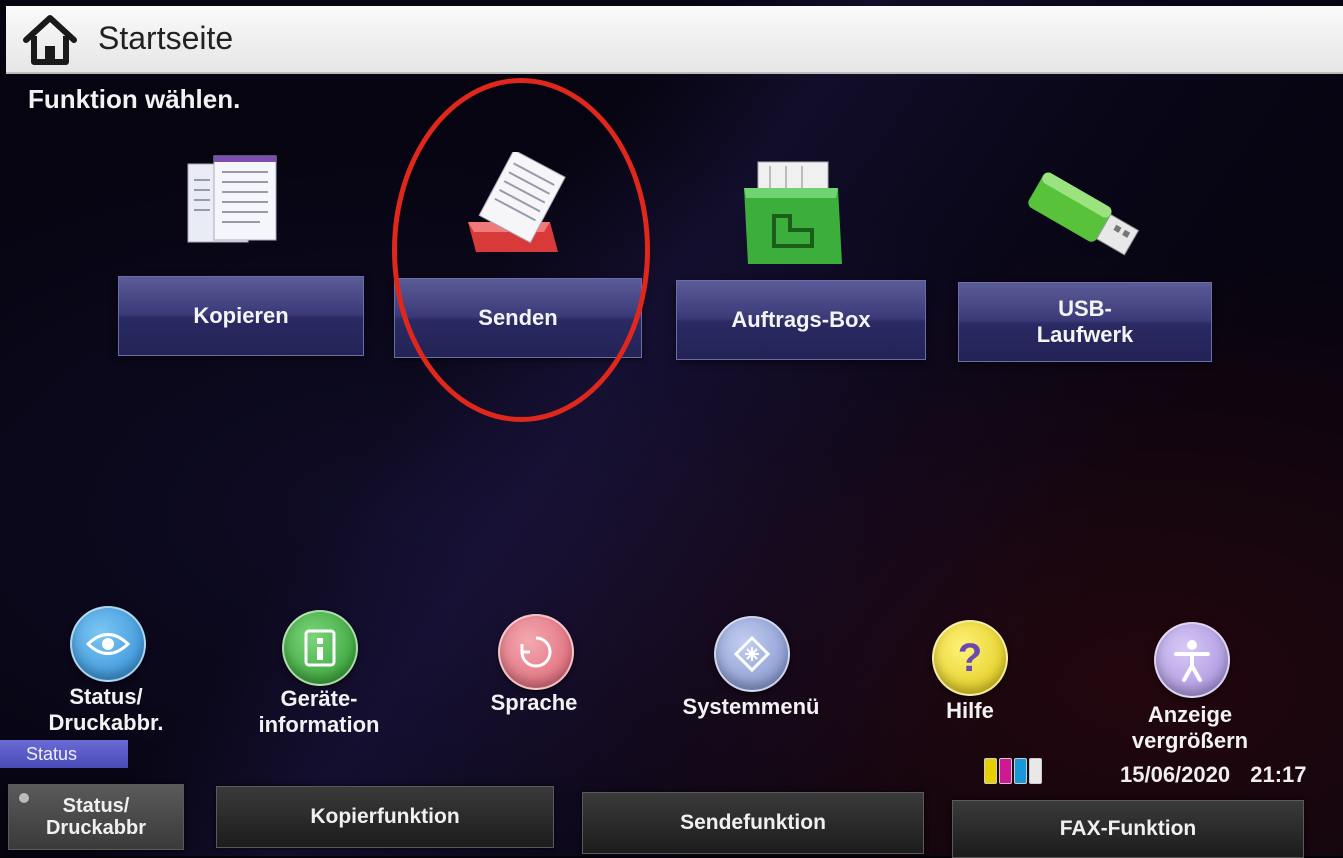 The width and height of the screenshot is (1343, 858). Describe the element at coordinates (1013, 771) in the screenshot. I see `toner-level-indicator` at that location.